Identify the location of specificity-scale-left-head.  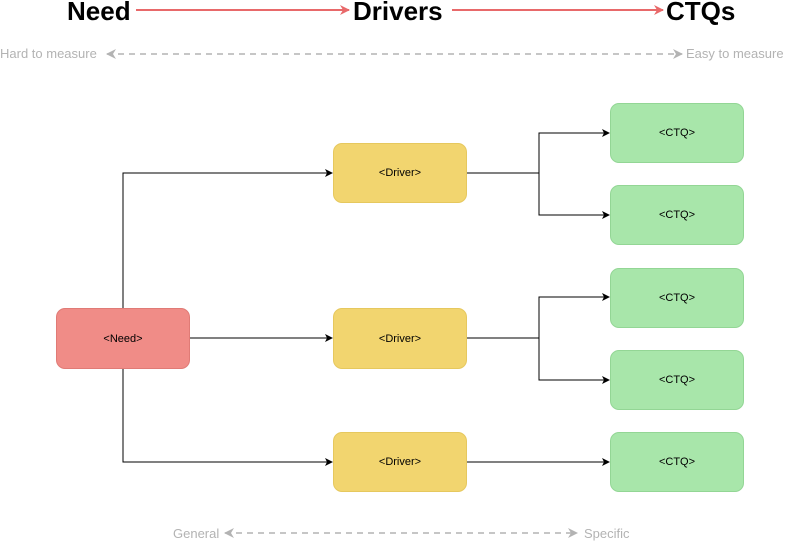
(229, 533).